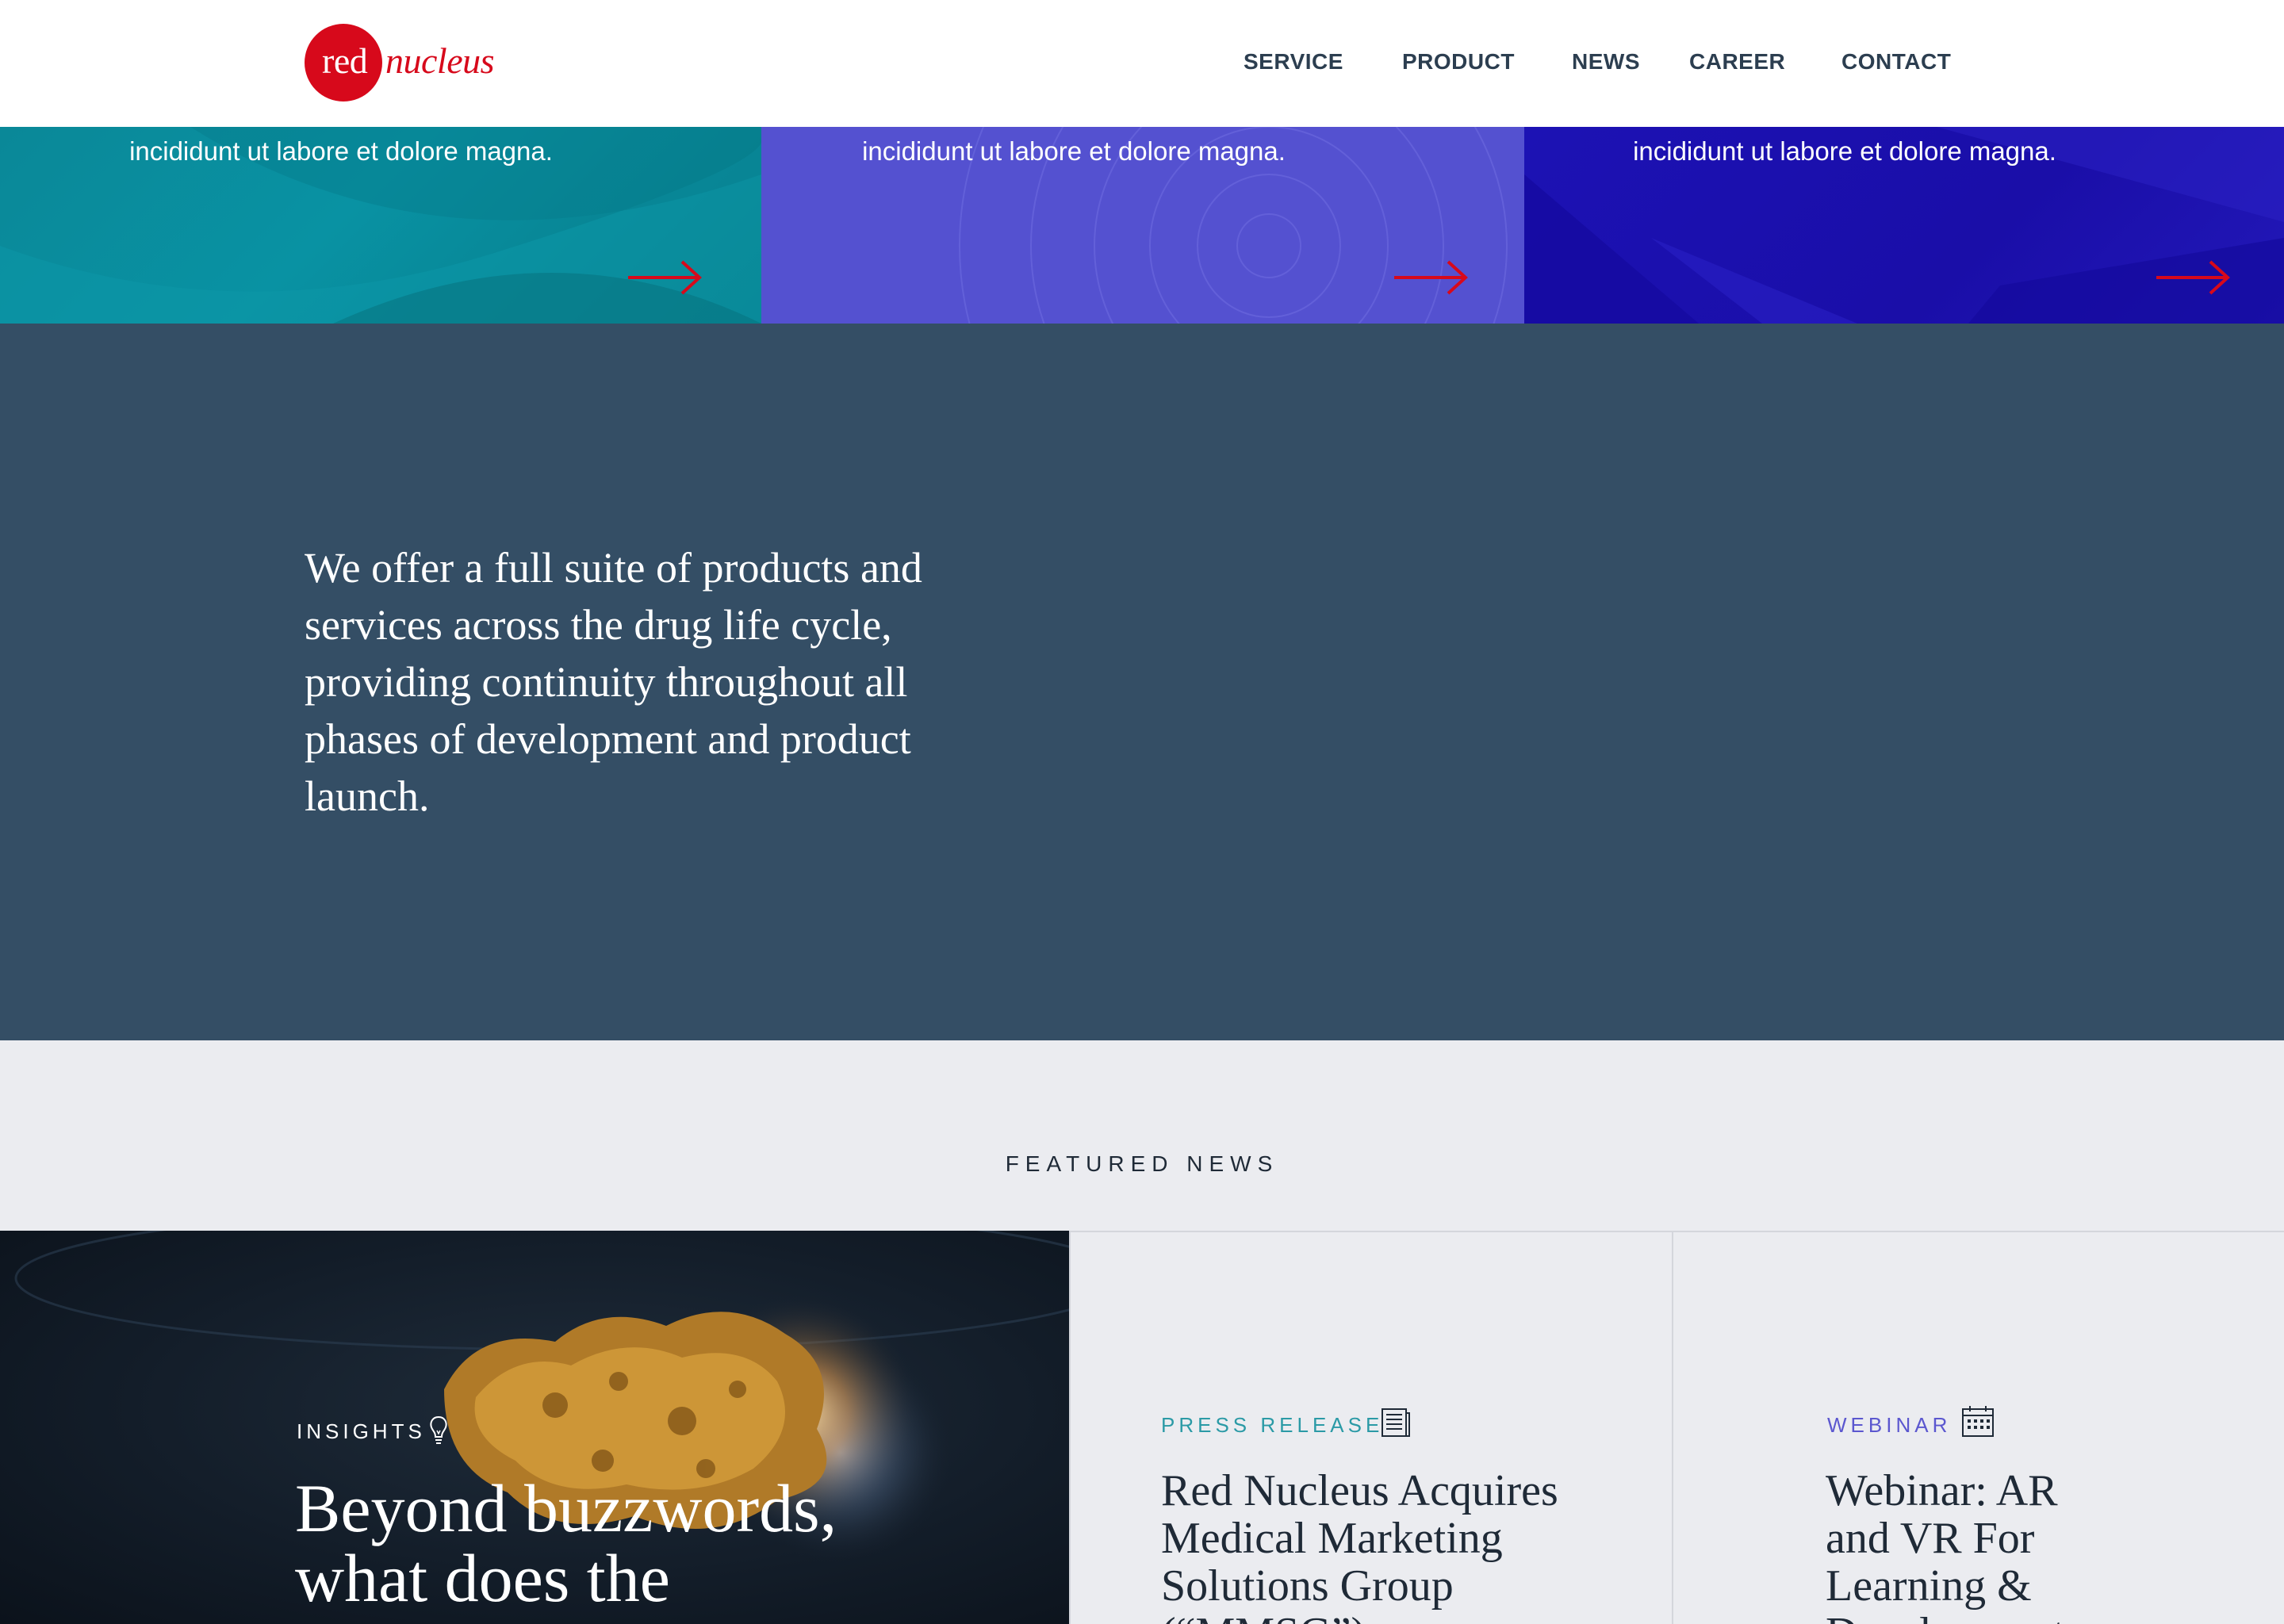 The image size is (2284, 1624). Describe the element at coordinates (1904, 225) in the screenshot. I see `hero-tile-3: incididunt ut labore et dolore magna.` at that location.